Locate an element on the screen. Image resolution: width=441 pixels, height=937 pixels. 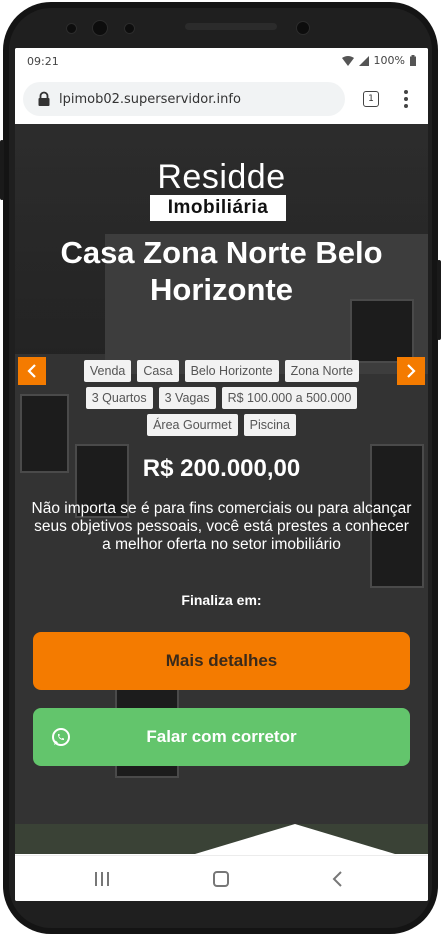
details-button-label: Mais detalhes is located at coordinates (221, 660).